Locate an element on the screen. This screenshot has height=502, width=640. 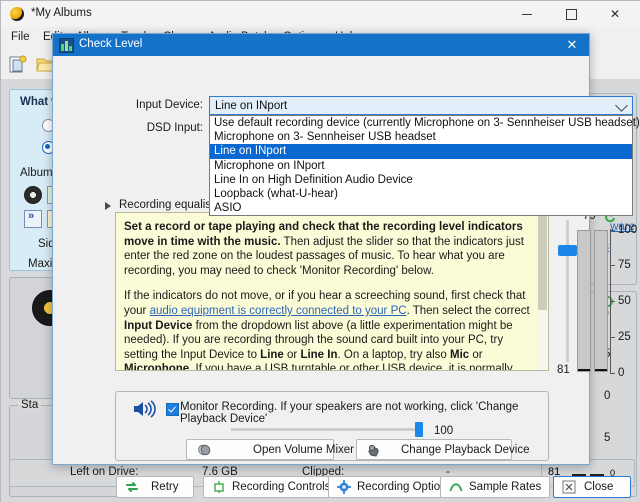
dropdown-option-line-inport: Line on INport is located at coordinates (421, 151).